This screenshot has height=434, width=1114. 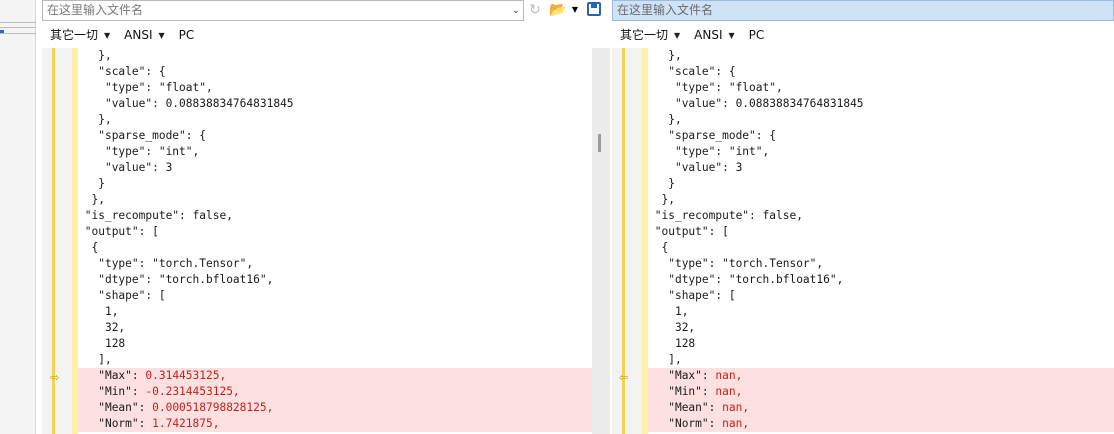 I want to click on code-line: {, so click(x=881, y=248).